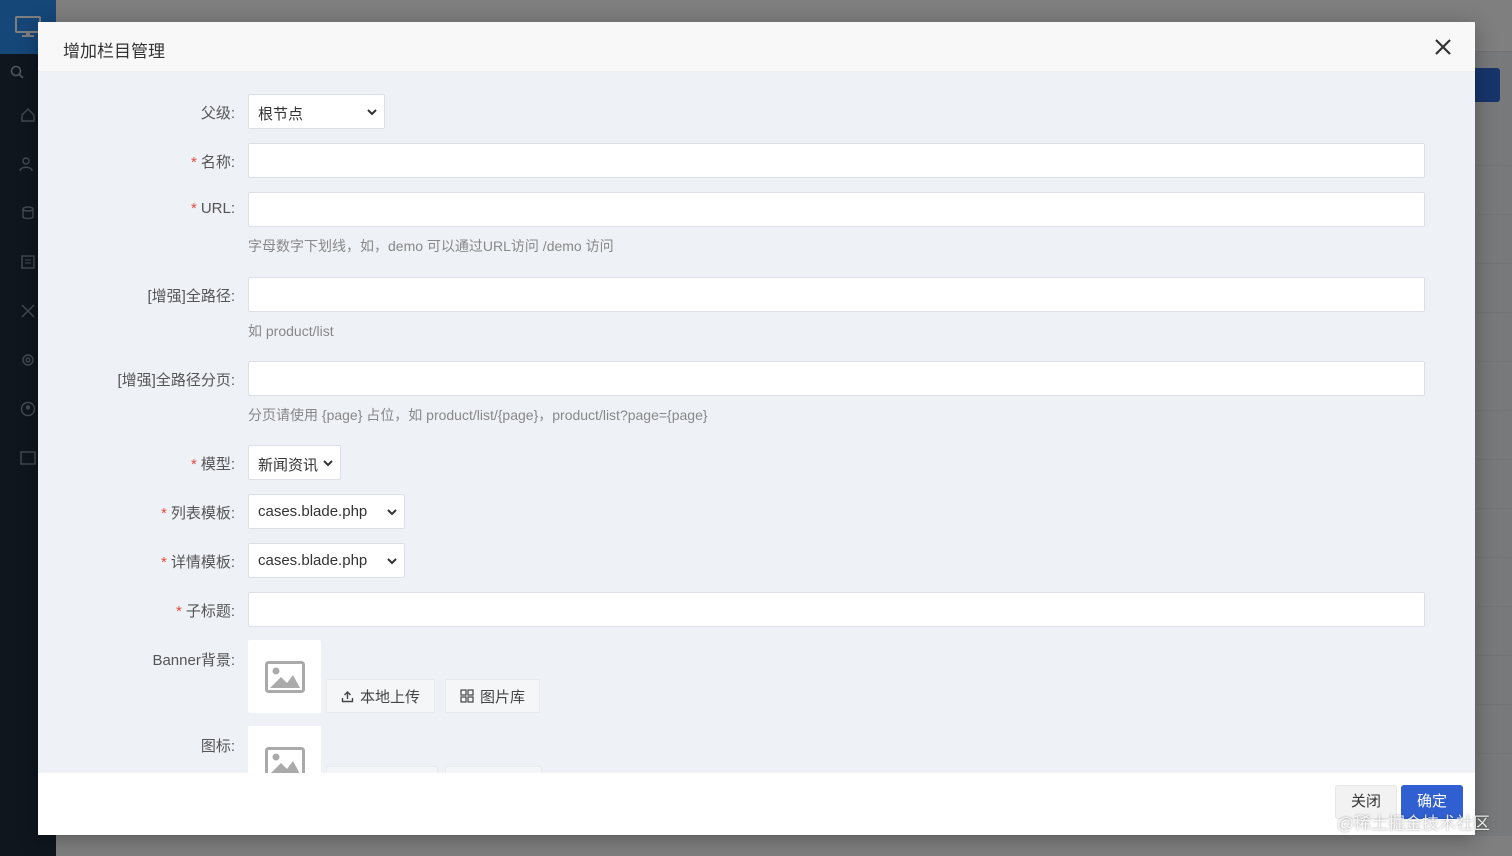 The image size is (1512, 856). I want to click on local-upload-label: 本地上传, so click(390, 697).